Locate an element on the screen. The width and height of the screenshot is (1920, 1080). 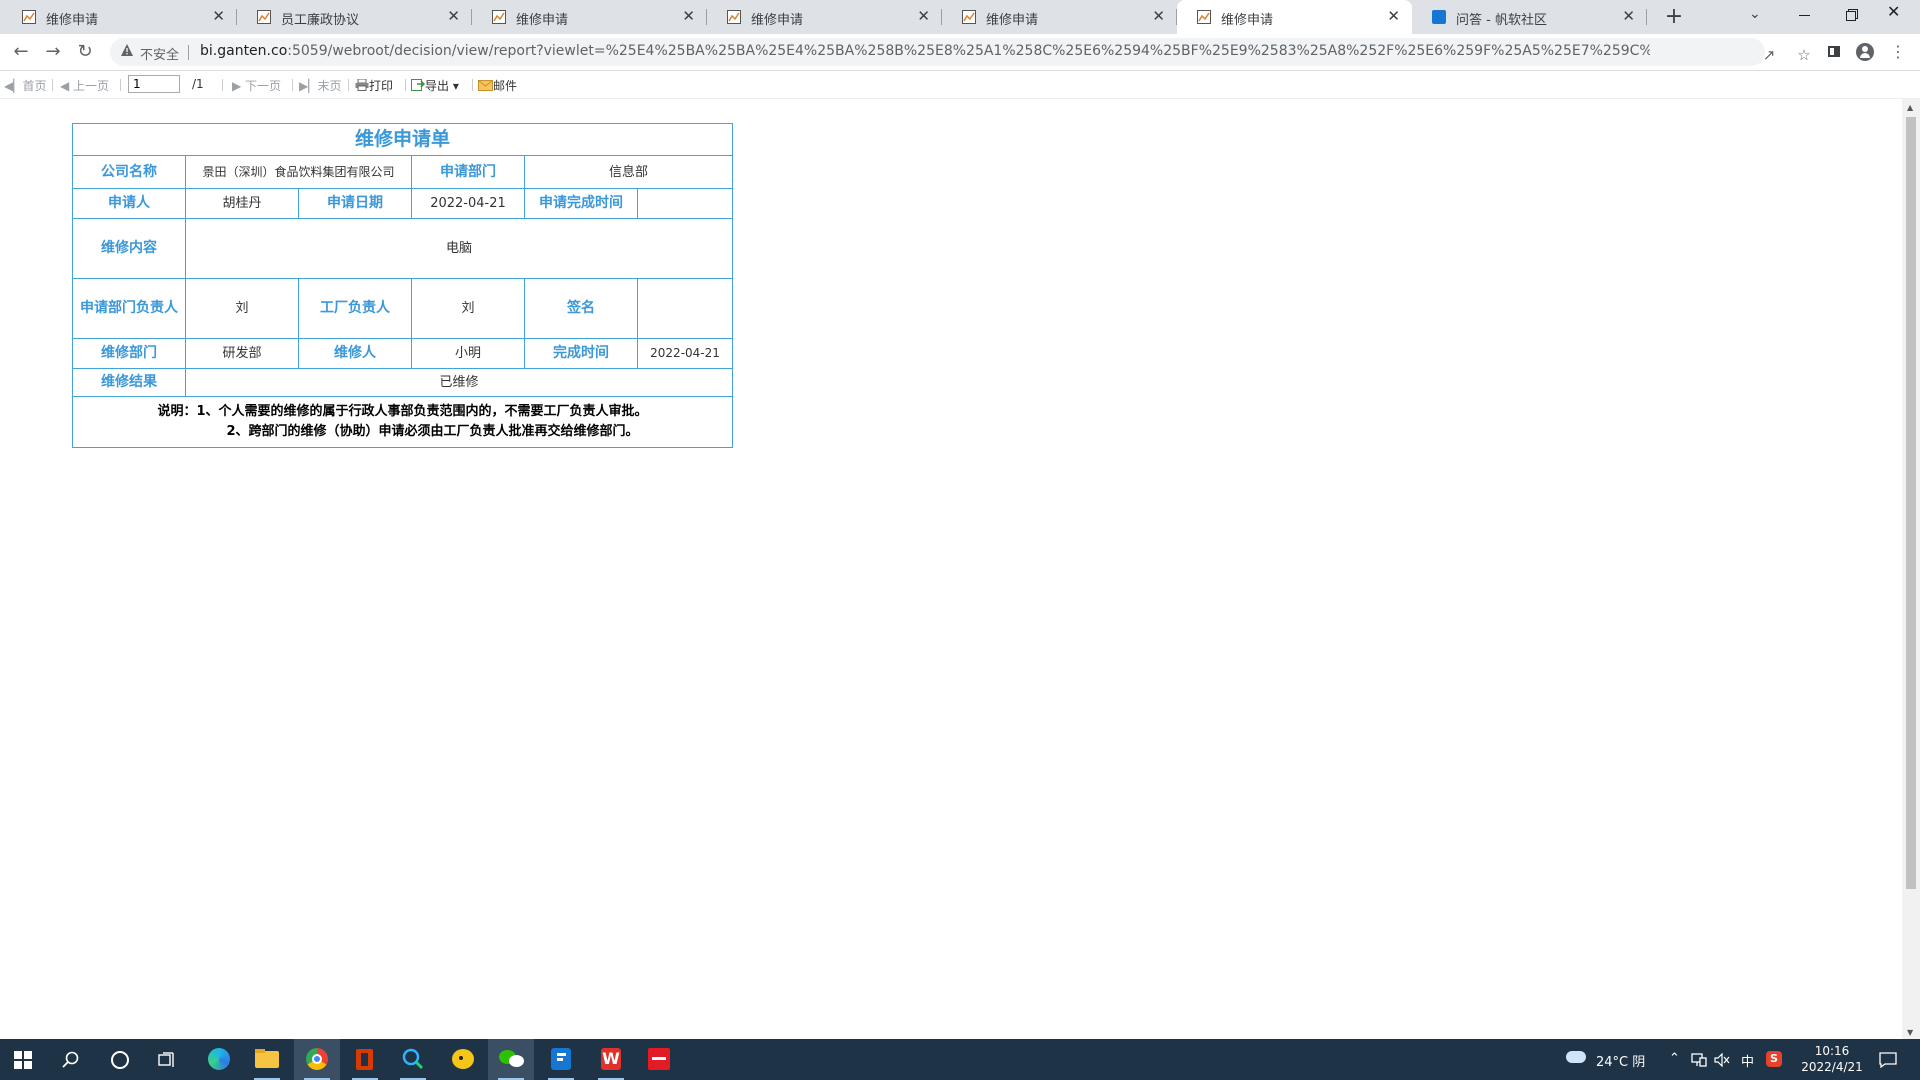
note-line-2: 2、跨部门的维修（协助）申请必须由工厂负责人批准再交给维修部门。 is located at coordinates (432, 431).